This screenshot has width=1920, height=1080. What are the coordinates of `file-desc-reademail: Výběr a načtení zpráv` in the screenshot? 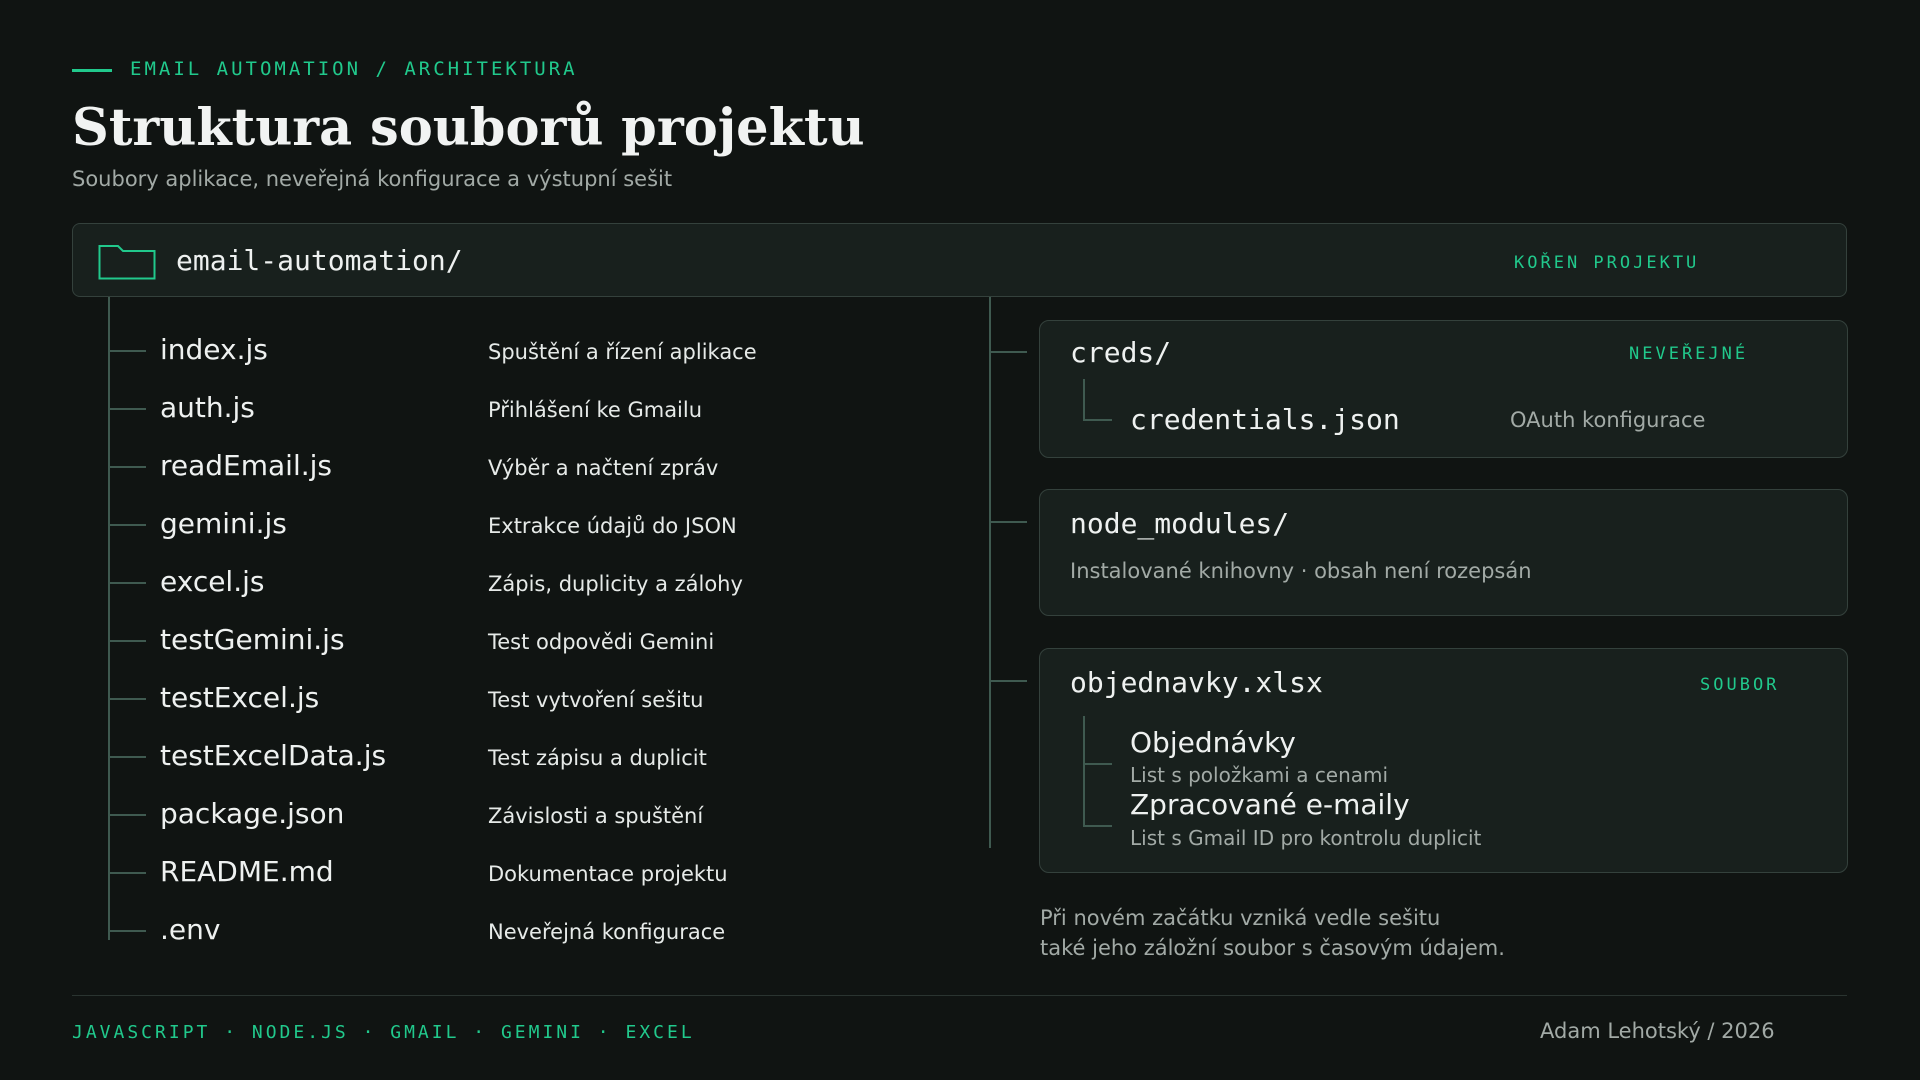 It's located at (603, 468).